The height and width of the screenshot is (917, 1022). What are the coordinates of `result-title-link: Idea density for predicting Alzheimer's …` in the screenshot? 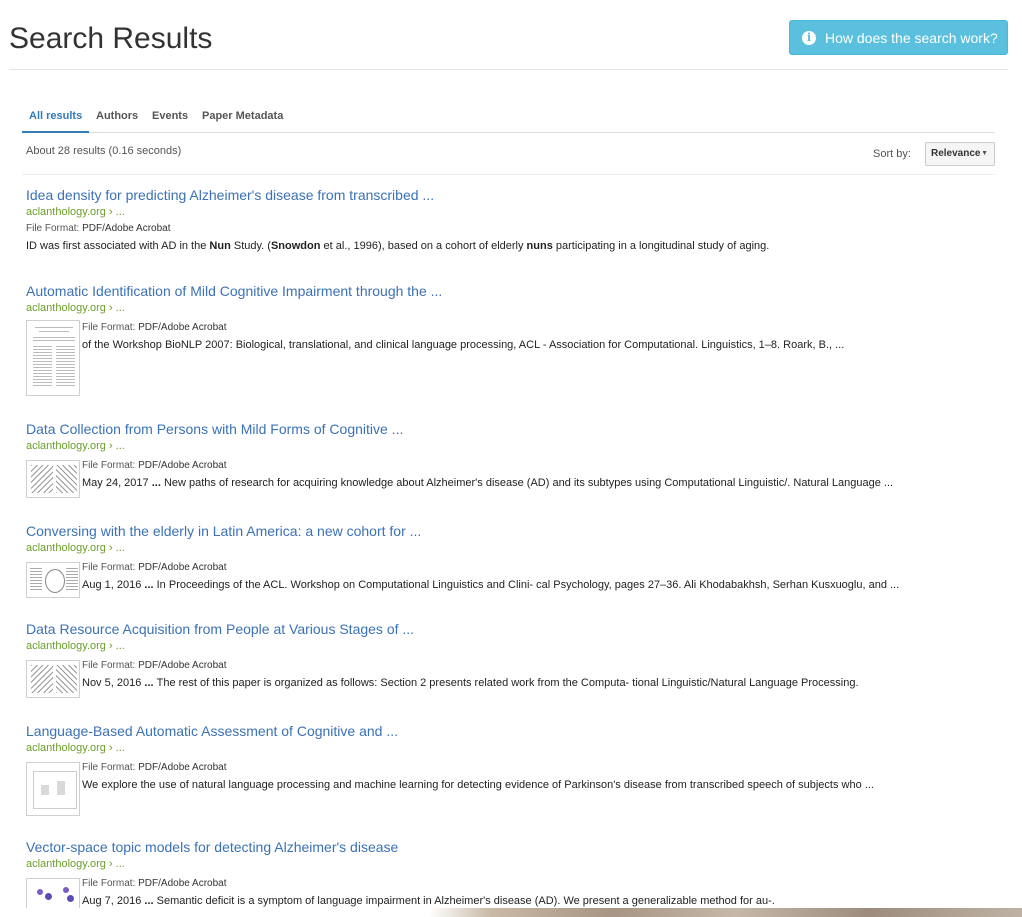 It's located at (513, 195).